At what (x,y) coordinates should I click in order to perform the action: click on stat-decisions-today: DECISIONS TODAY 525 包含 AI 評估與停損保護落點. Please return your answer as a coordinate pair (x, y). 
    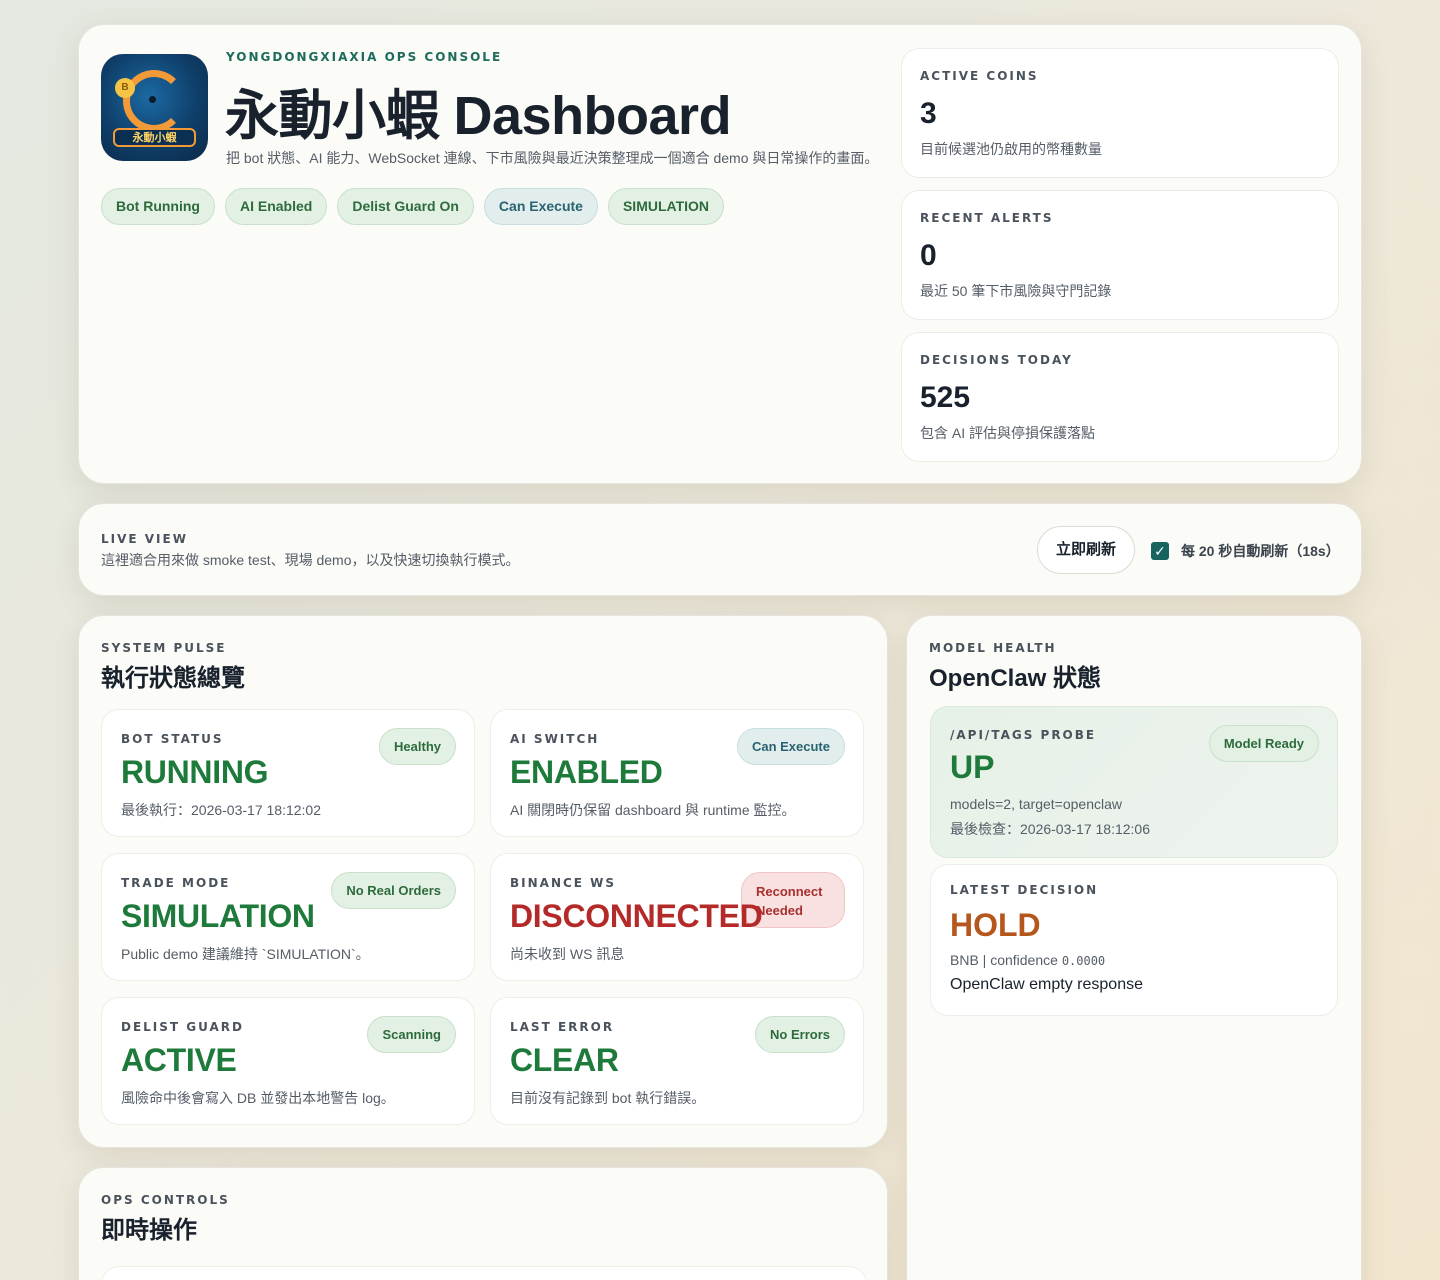
    Looking at the image, I should click on (1120, 397).